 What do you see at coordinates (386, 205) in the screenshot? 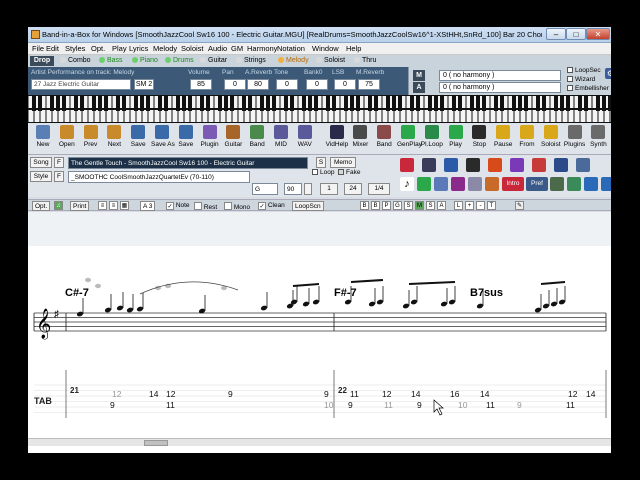
I see `notation-letter-button: P` at bounding box center [386, 205].